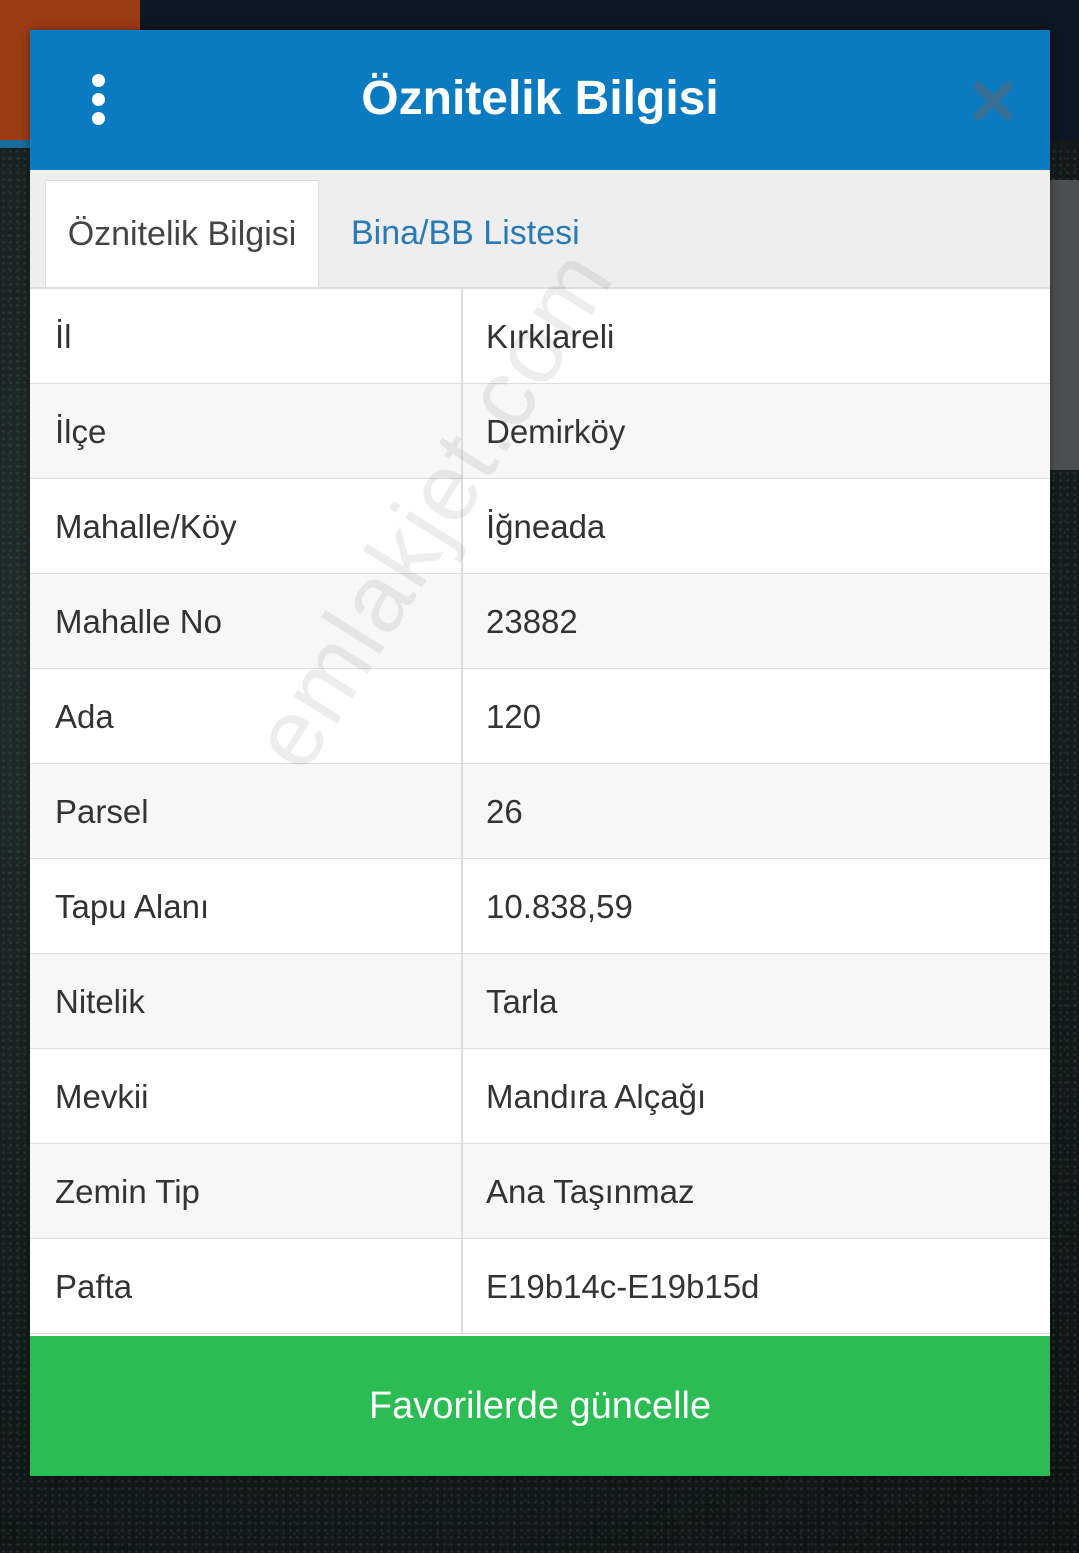  Describe the element at coordinates (146, 526) in the screenshot. I see `attribute-label: Mahalle/Köy` at that location.